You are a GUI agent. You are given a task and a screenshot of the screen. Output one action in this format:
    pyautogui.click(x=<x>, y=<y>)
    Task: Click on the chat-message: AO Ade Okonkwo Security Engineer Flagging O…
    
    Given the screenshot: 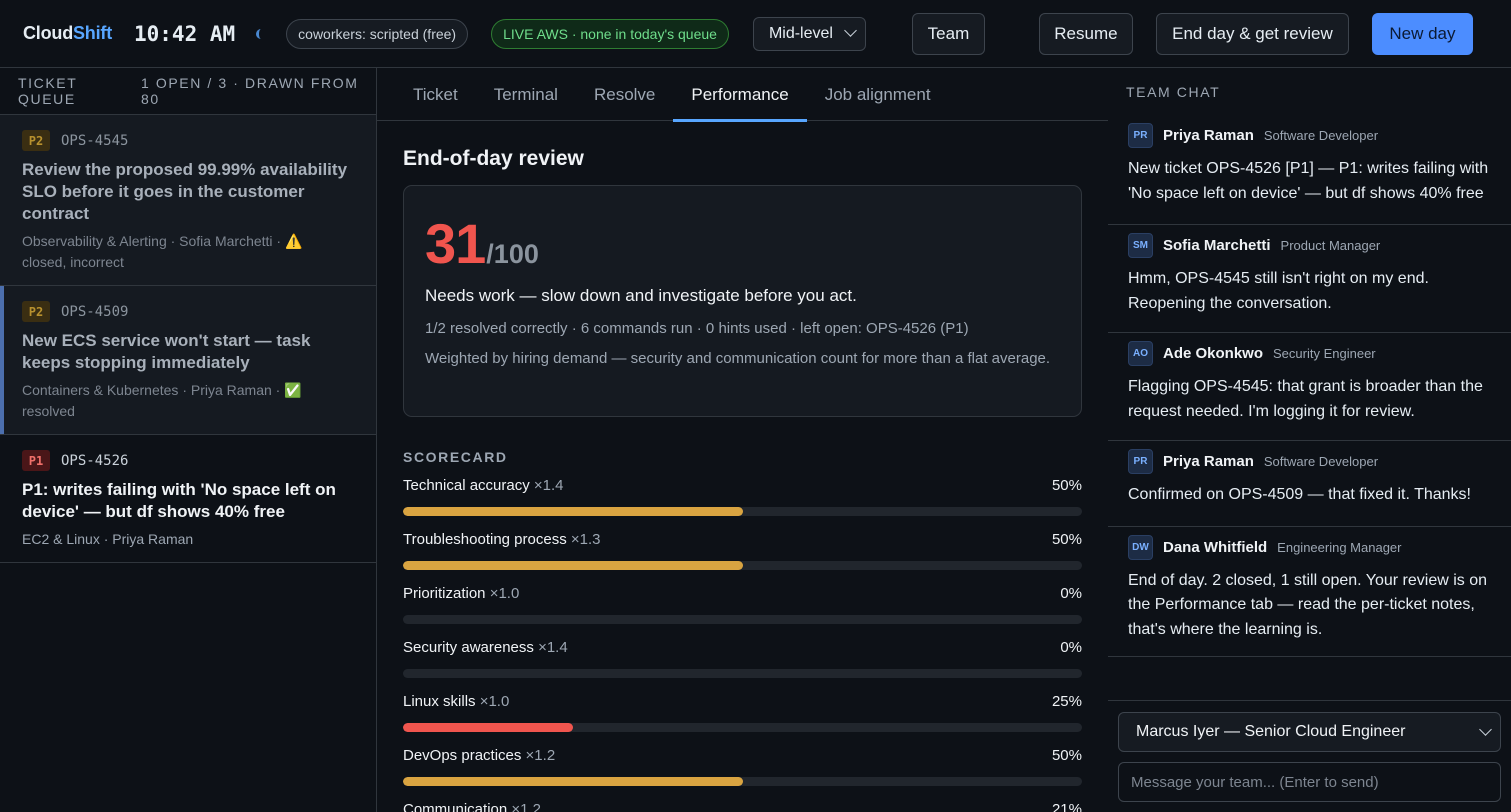 What is the action you would take?
    pyautogui.click(x=1309, y=387)
    